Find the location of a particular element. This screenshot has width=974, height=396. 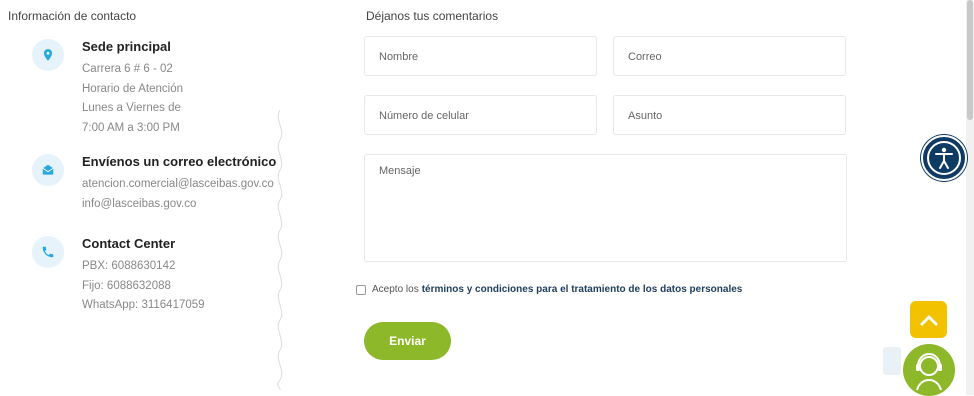

message-placeholder: Mensaje is located at coordinates (400, 171).